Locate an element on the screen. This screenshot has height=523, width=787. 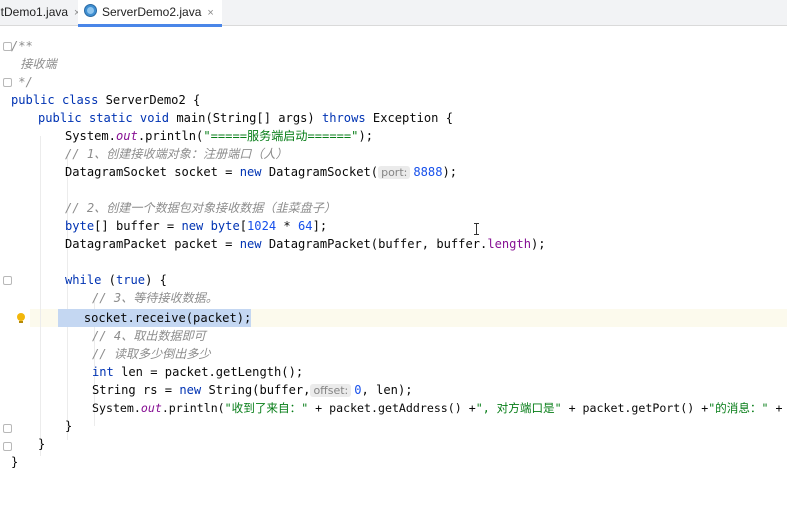
editor-tab-bar: ntDemo1.java× ServerDemo2.java × is located at coordinates (393, 13).